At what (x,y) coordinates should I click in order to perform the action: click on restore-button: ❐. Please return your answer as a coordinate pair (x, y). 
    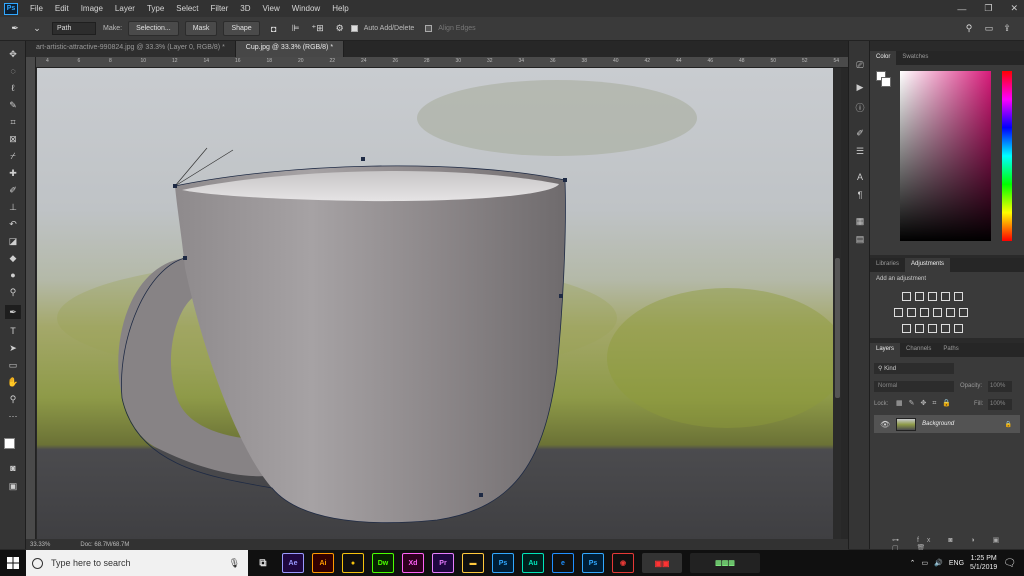
    Looking at the image, I should click on (988, 8).